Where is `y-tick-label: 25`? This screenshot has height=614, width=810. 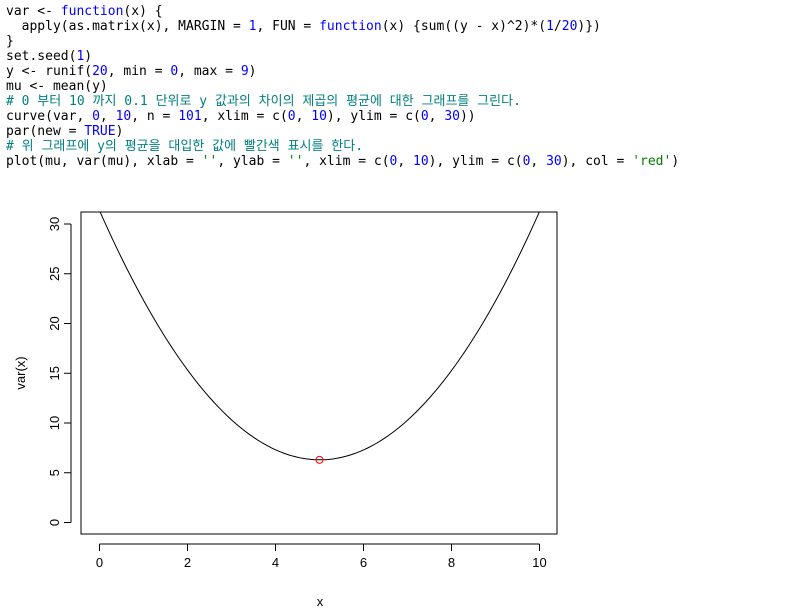
y-tick-label: 25 is located at coordinates (54, 274).